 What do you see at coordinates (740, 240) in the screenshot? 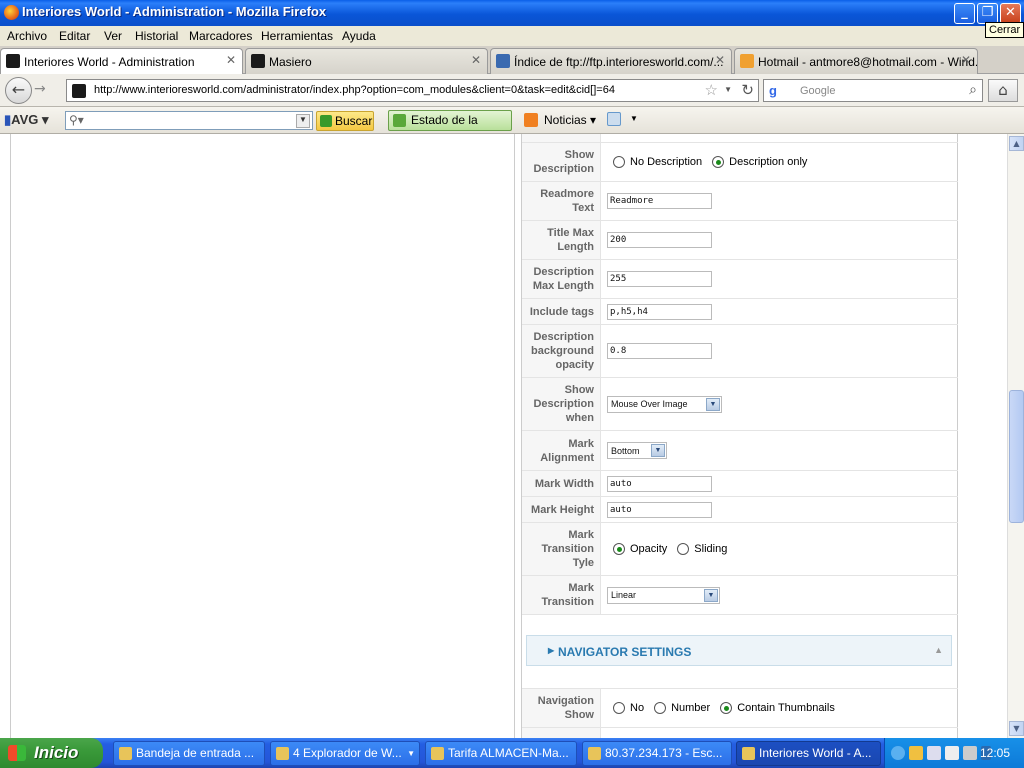
I see `param-row-title-max-length: Title Max Length 200` at bounding box center [740, 240].